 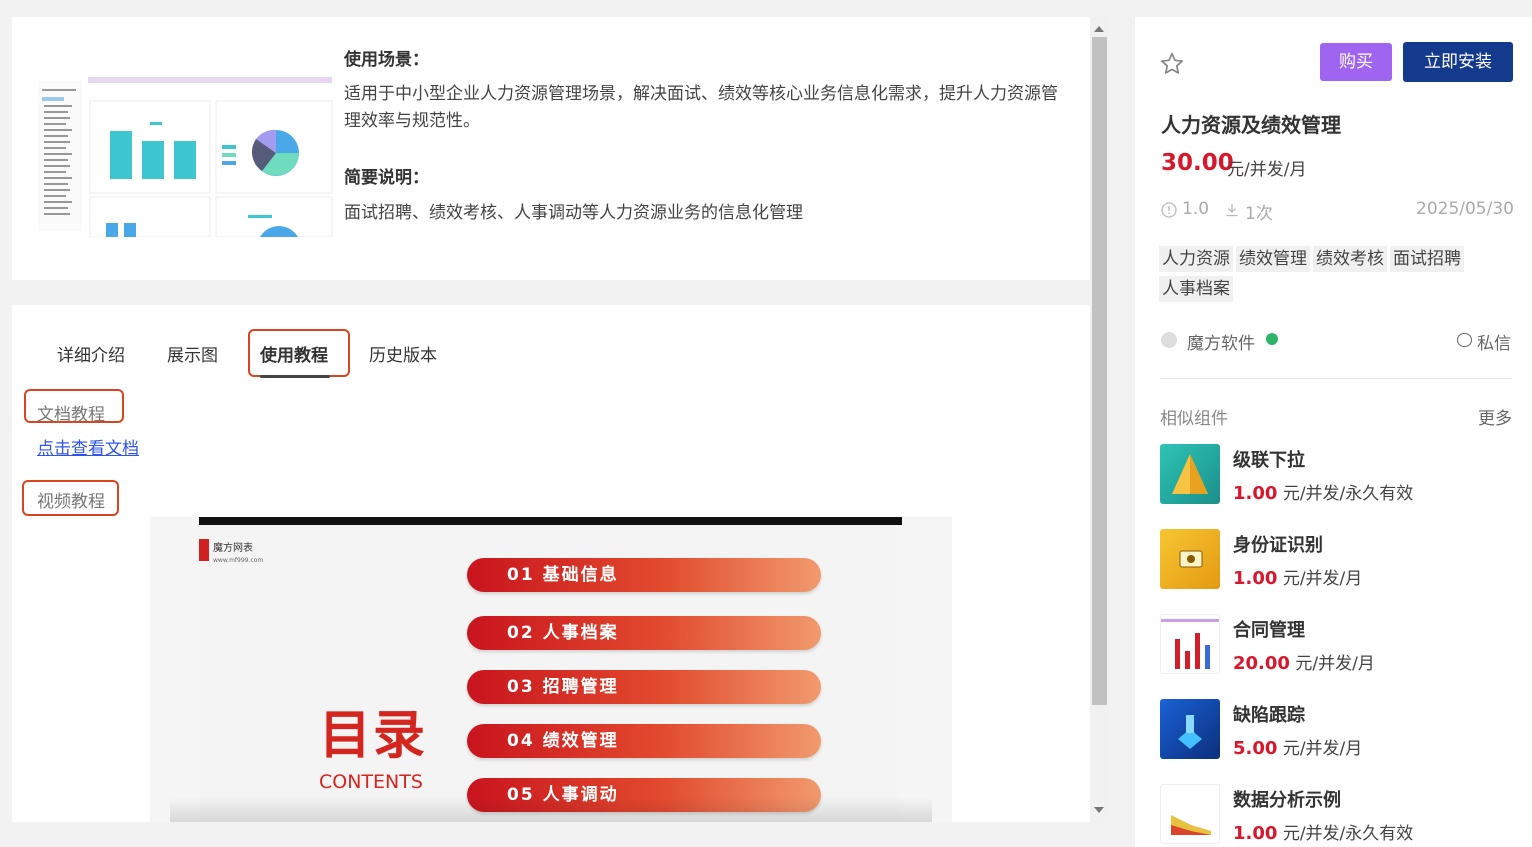 What do you see at coordinates (185, 156) in the screenshot?
I see `overview-screenshot` at bounding box center [185, 156].